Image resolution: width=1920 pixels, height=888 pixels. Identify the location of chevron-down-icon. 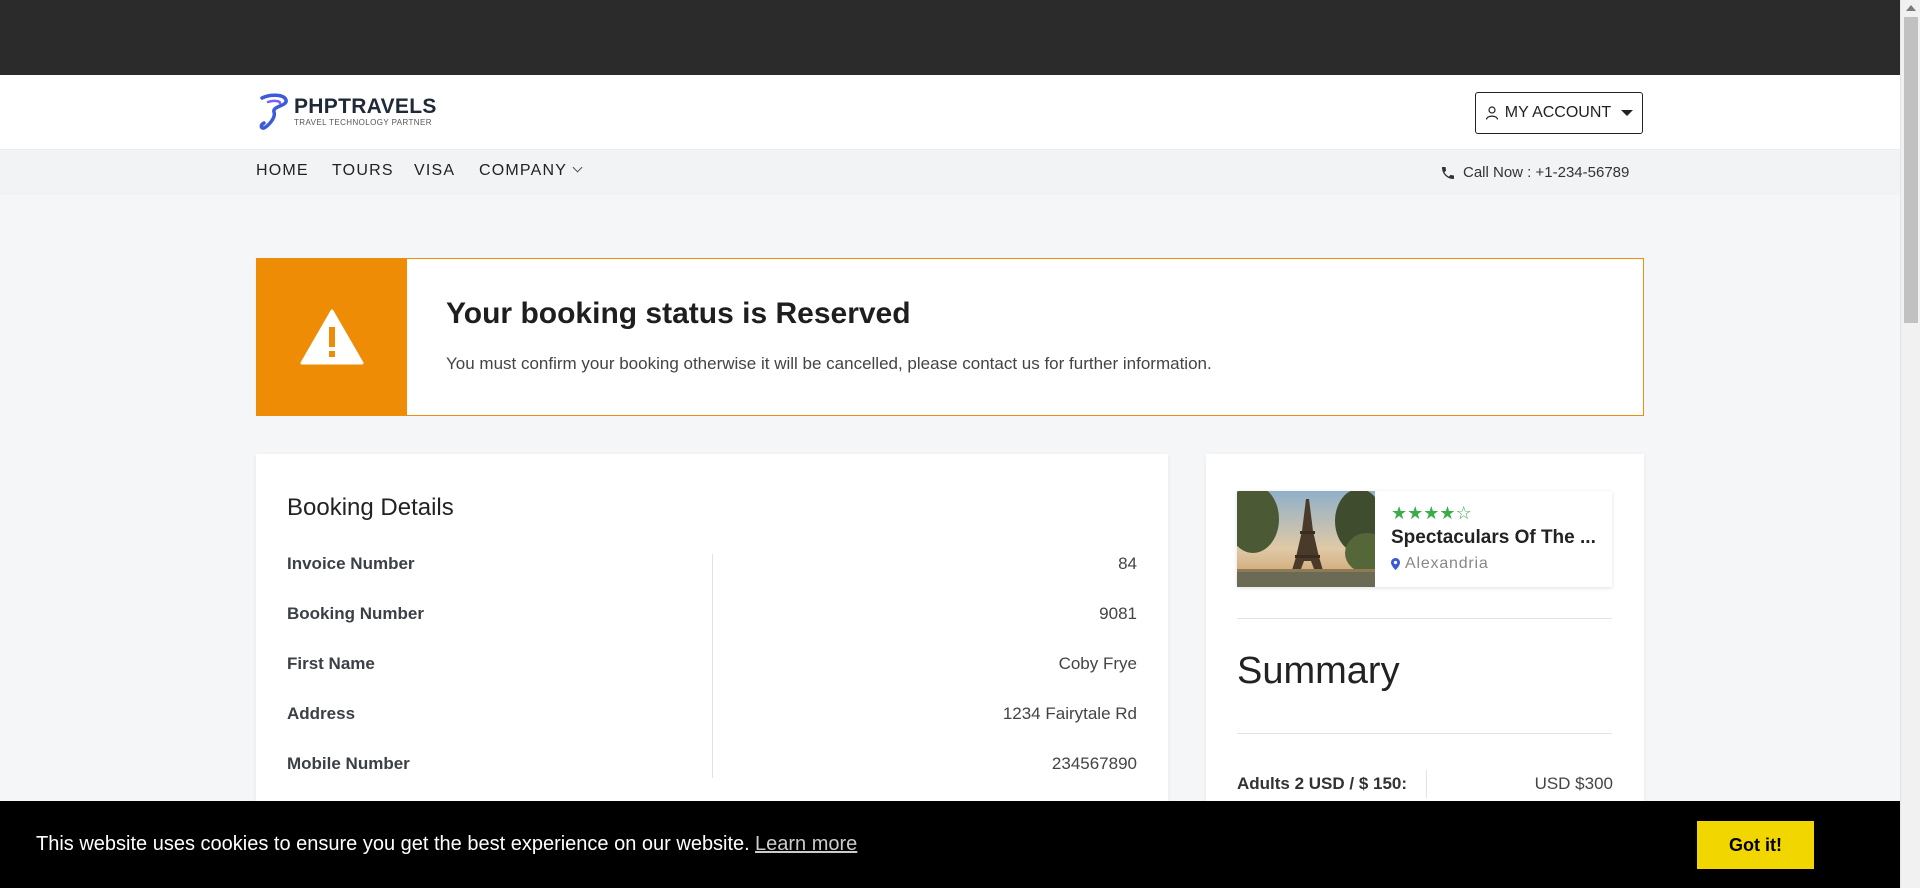
(577, 167).